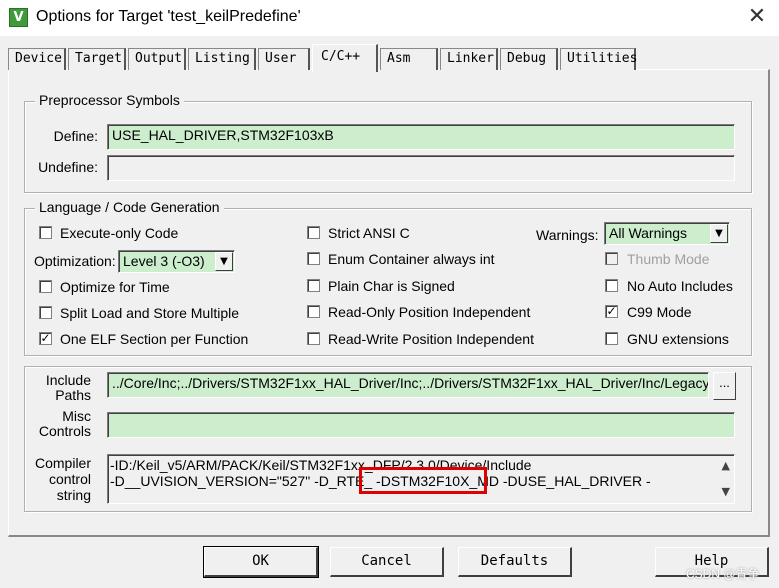 The width and height of the screenshot is (779, 588). I want to click on tab-asm: Asm, so click(409, 59).